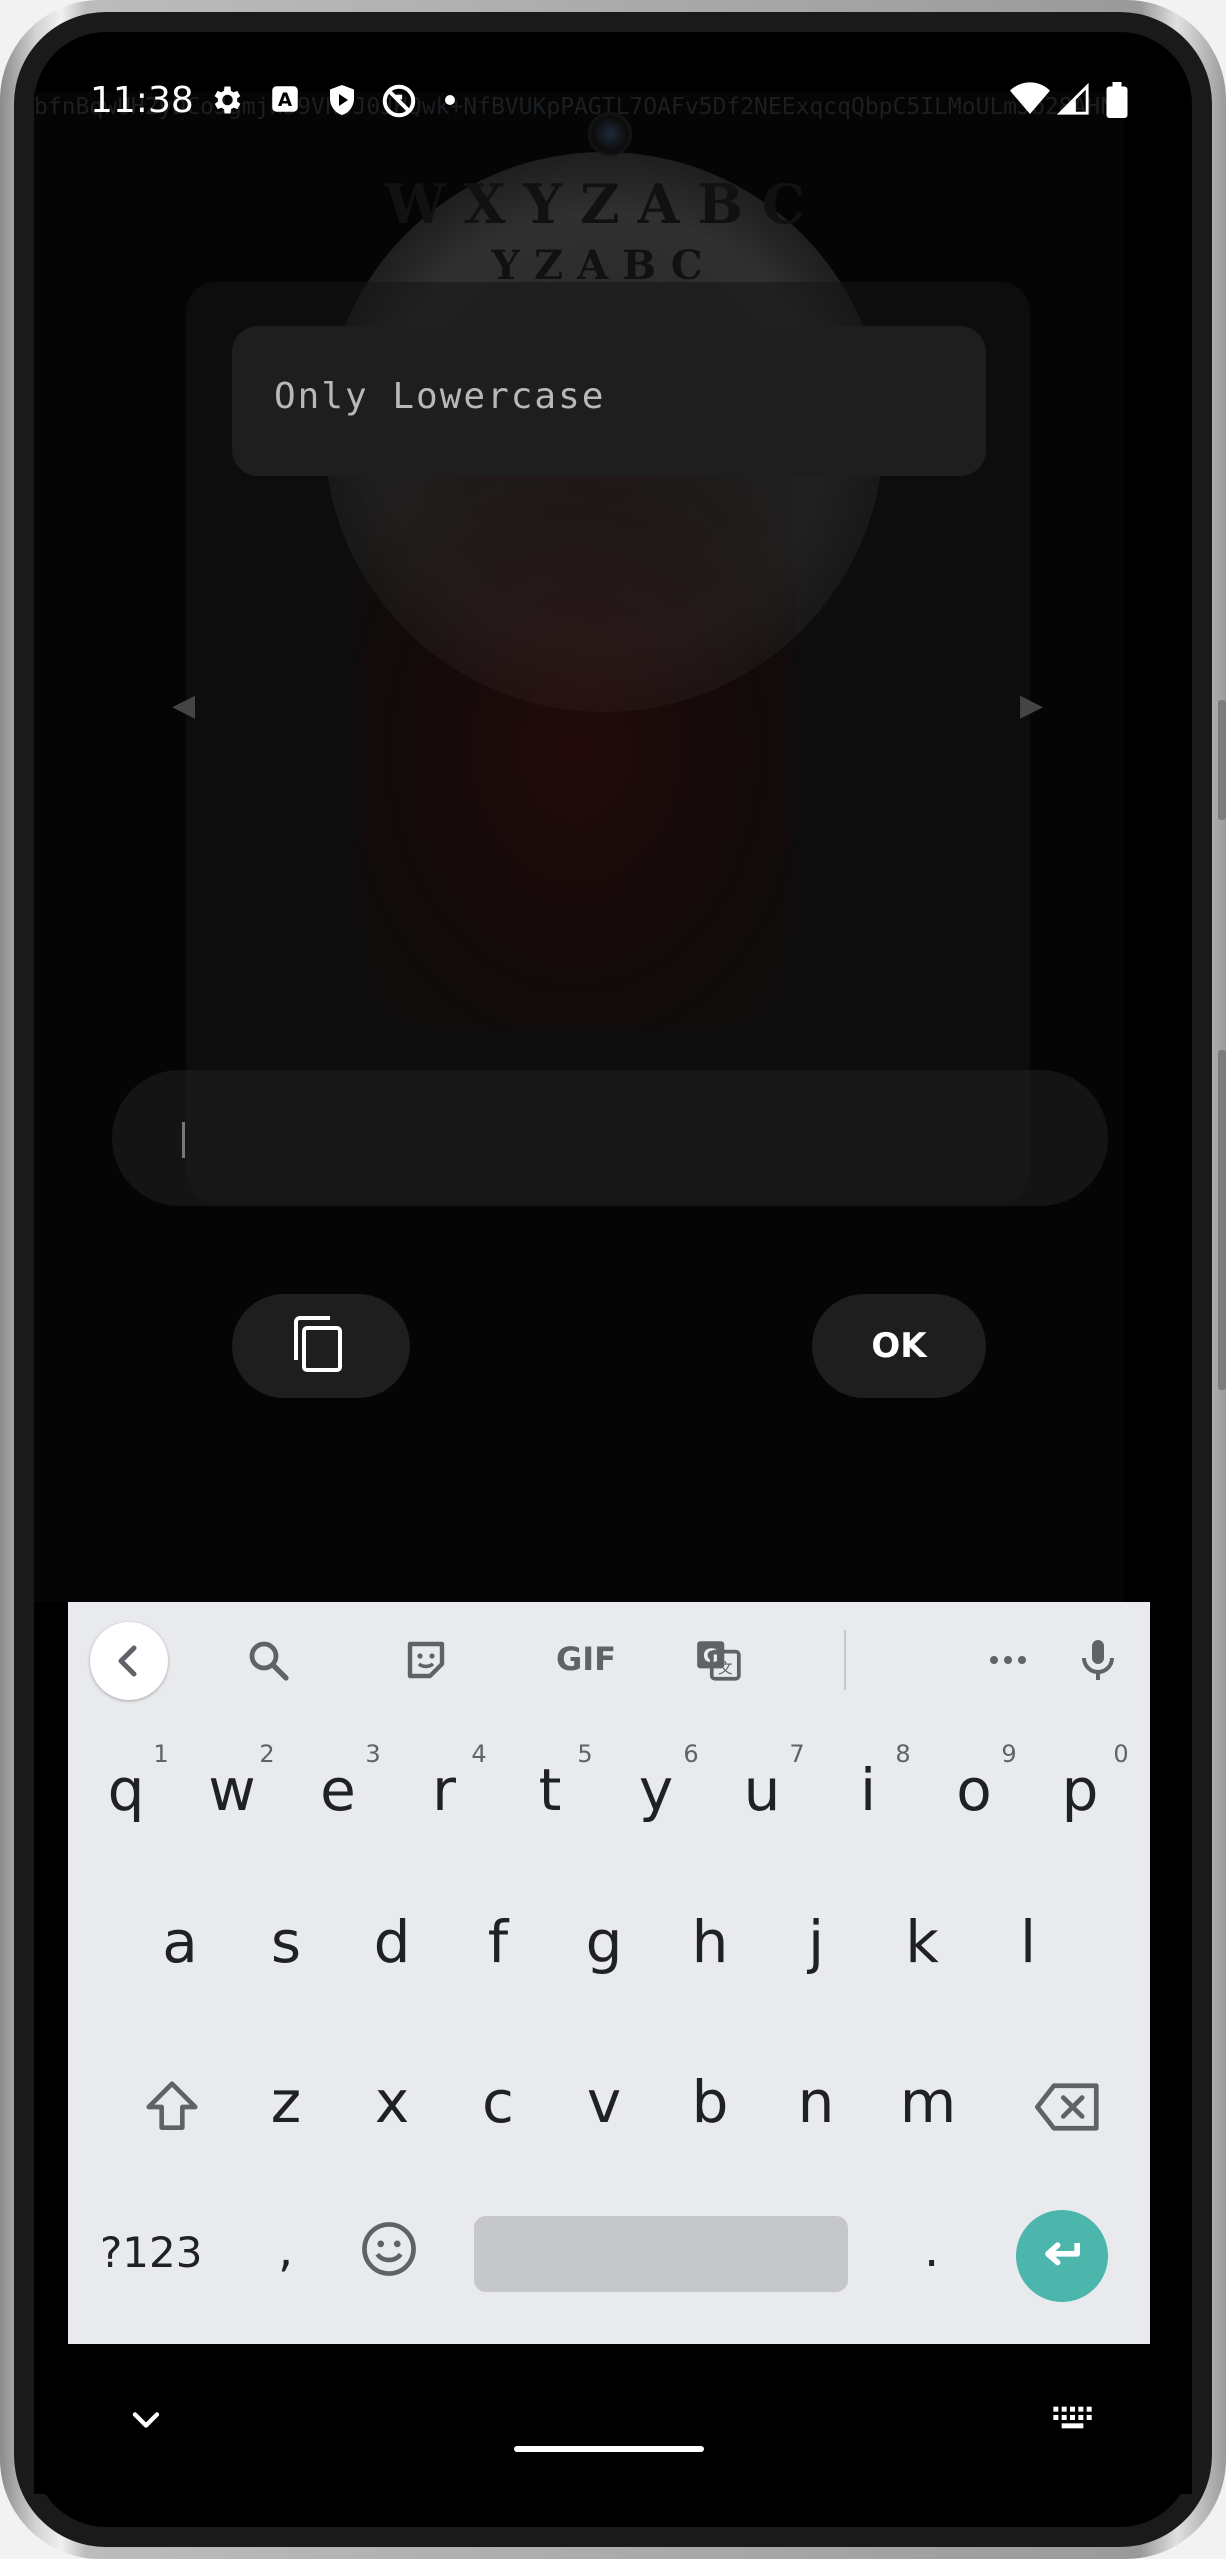 This screenshot has width=1226, height=2559. Describe the element at coordinates (604, 204) in the screenshot. I see `cipher-wheel-outer: WXYZABC` at that location.